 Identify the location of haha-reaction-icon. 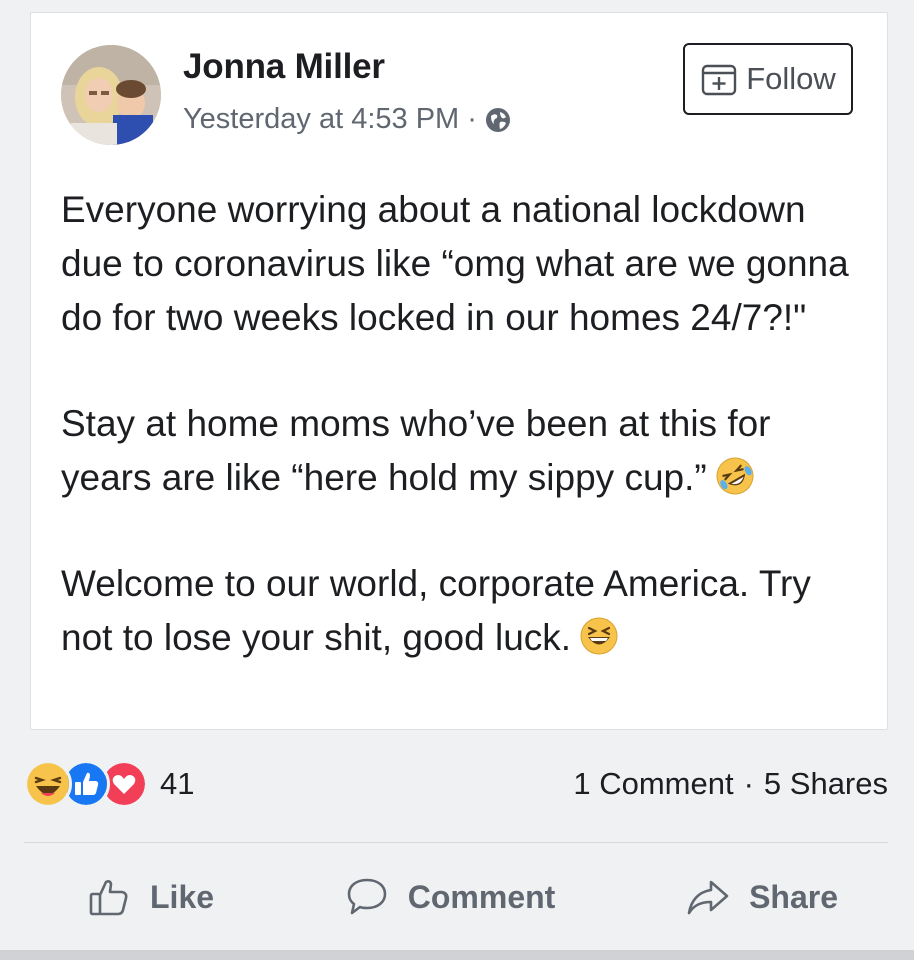
(48, 784).